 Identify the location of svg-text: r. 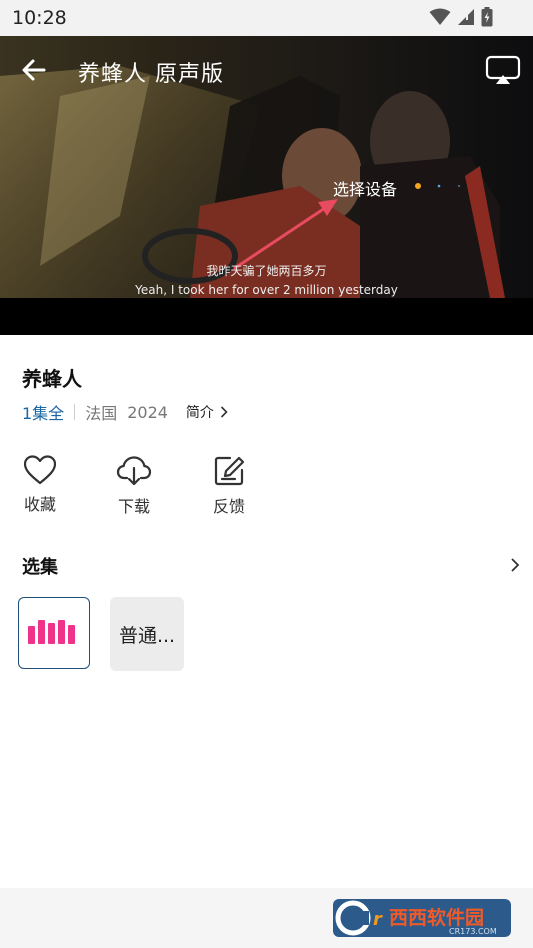
(378, 919).